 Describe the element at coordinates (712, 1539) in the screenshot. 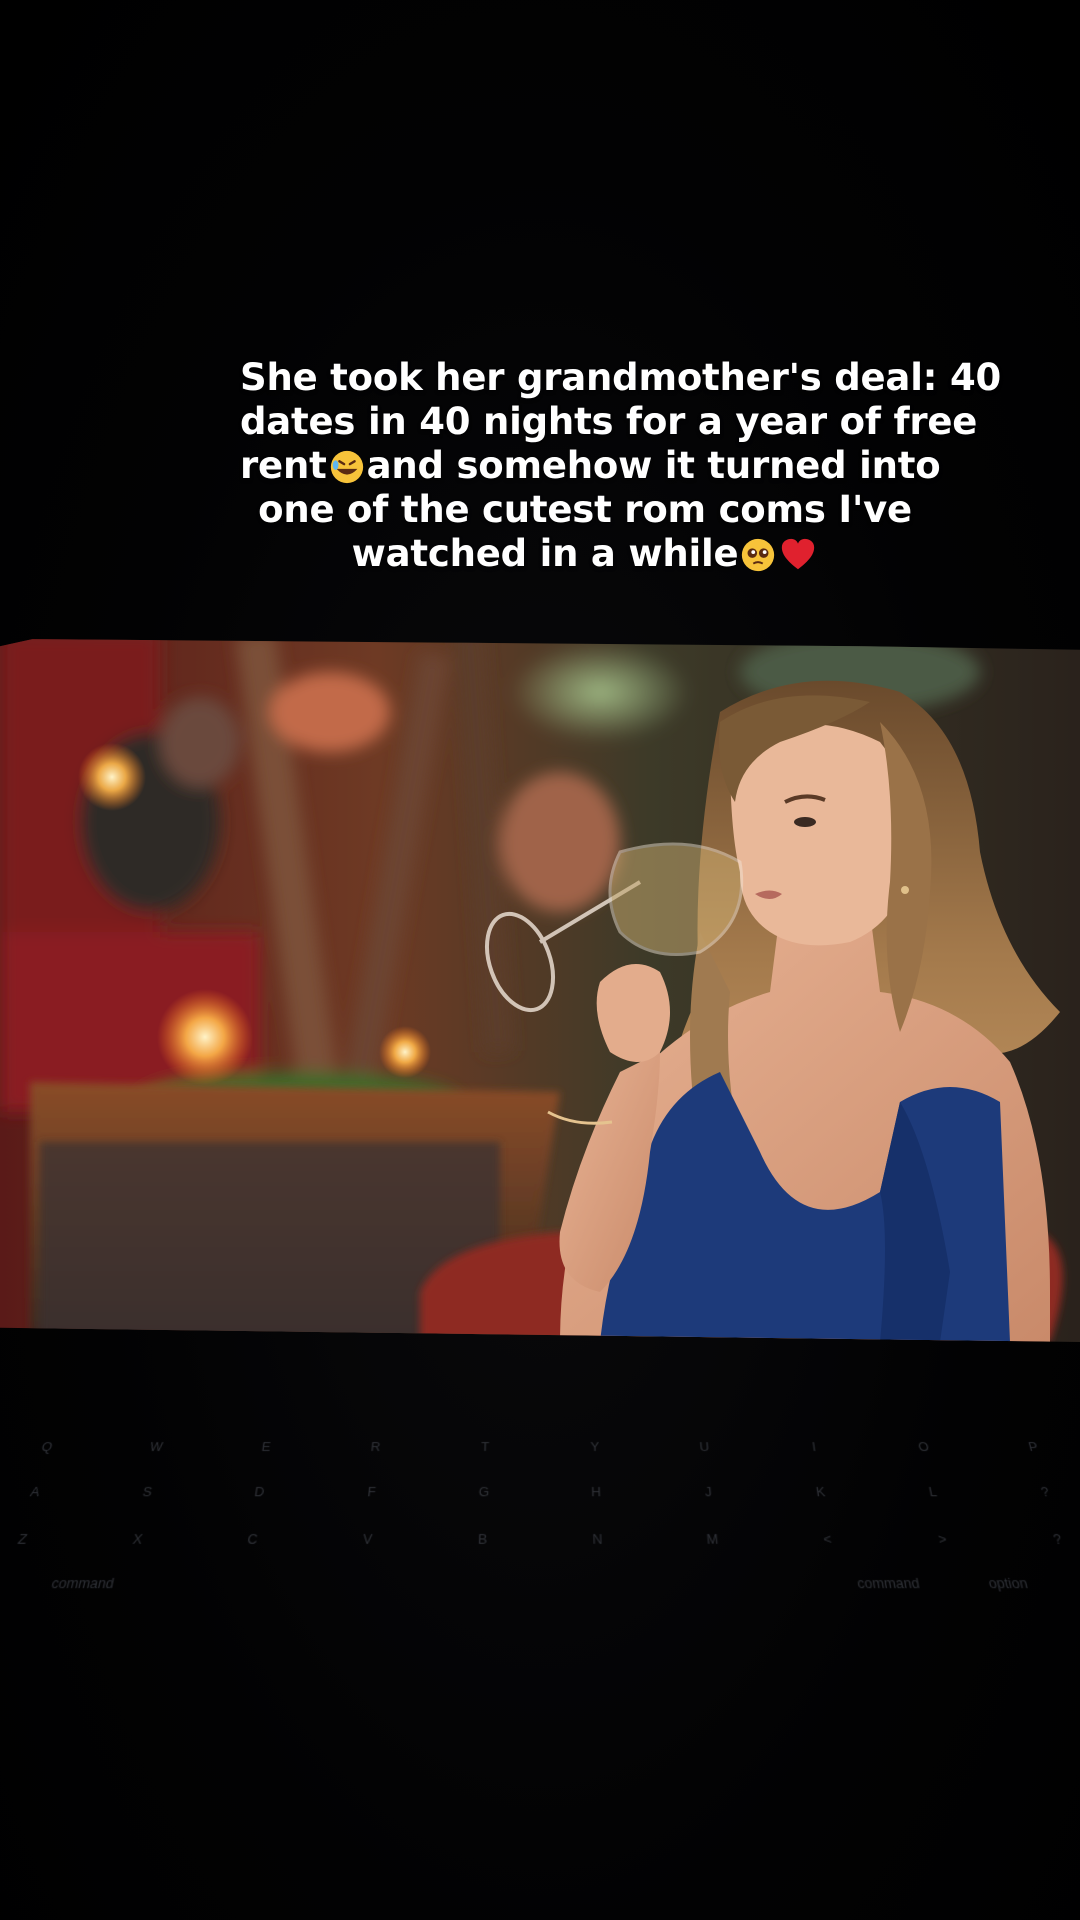

I see `key: M` at that location.